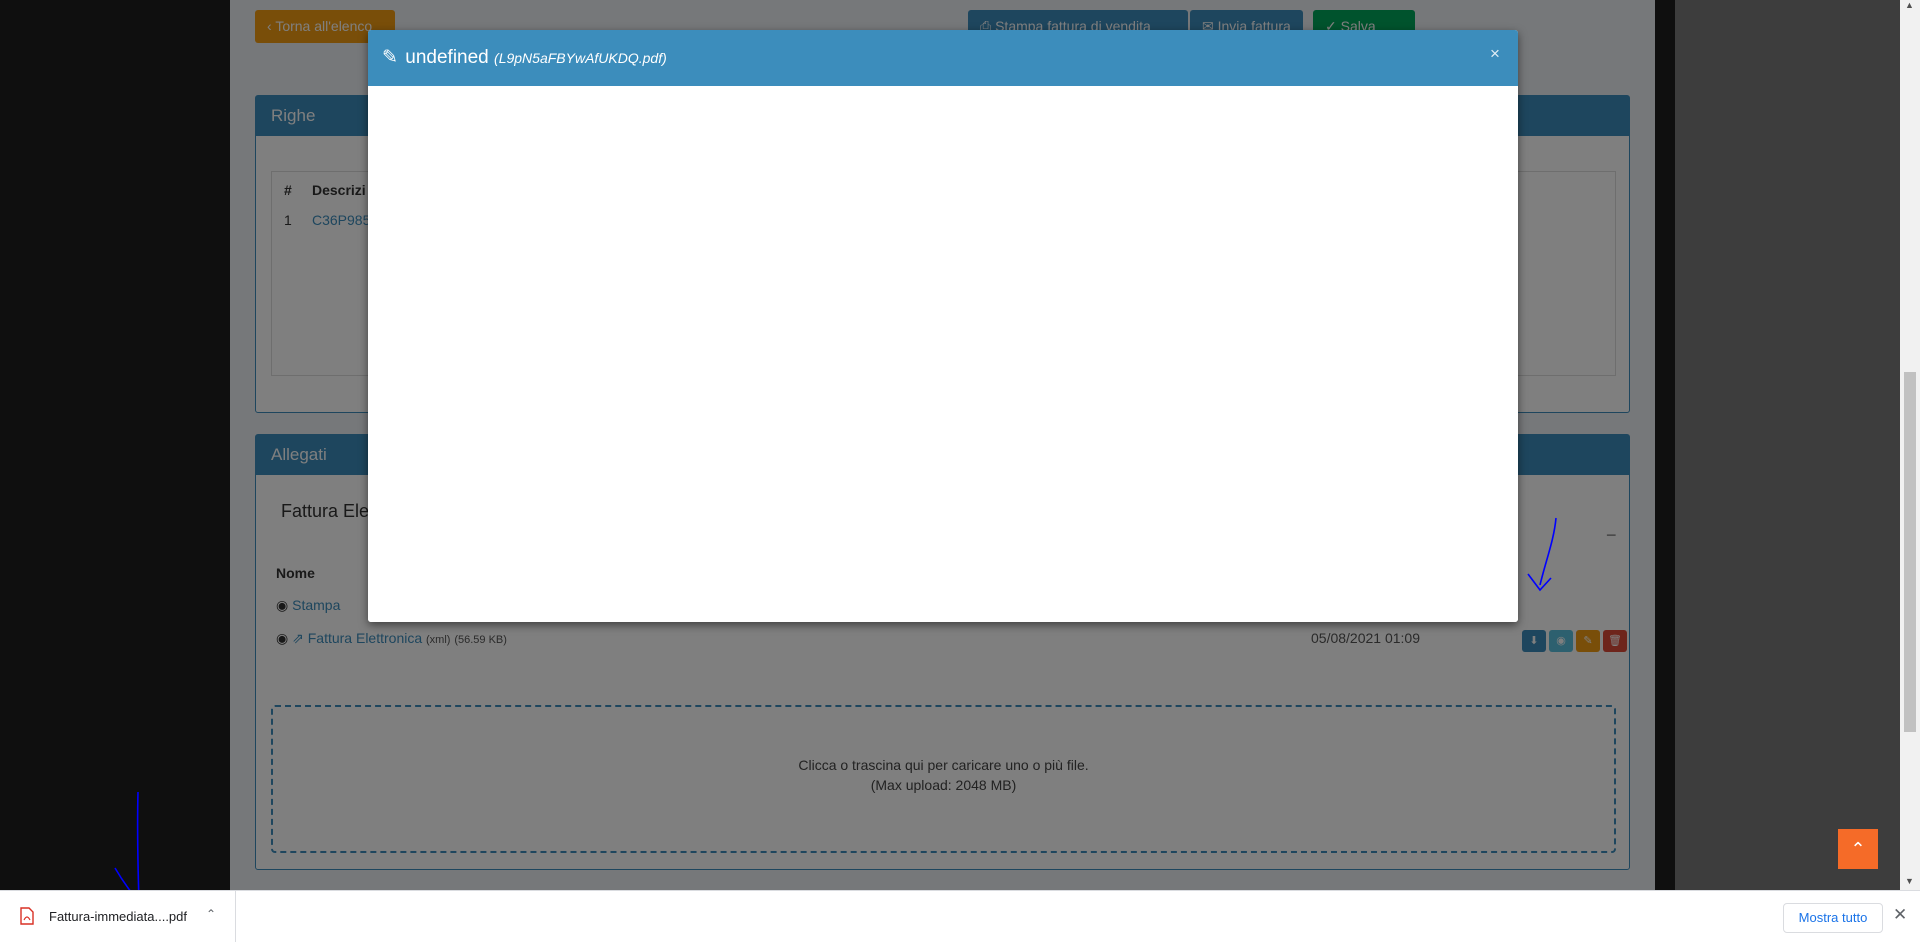  What do you see at coordinates (1910, 552) in the screenshot?
I see `scrollbar-thumb` at bounding box center [1910, 552].